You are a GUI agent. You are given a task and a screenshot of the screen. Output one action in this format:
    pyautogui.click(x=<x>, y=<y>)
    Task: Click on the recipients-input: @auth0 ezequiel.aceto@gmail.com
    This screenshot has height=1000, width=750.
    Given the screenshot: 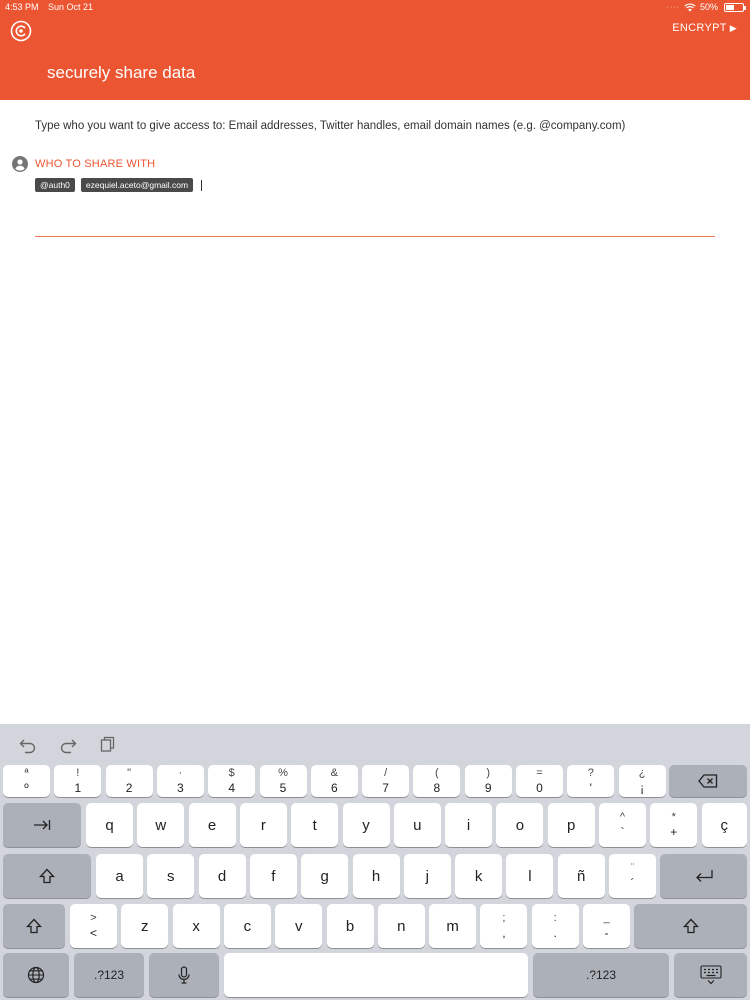 What is the action you would take?
    pyautogui.click(x=119, y=185)
    